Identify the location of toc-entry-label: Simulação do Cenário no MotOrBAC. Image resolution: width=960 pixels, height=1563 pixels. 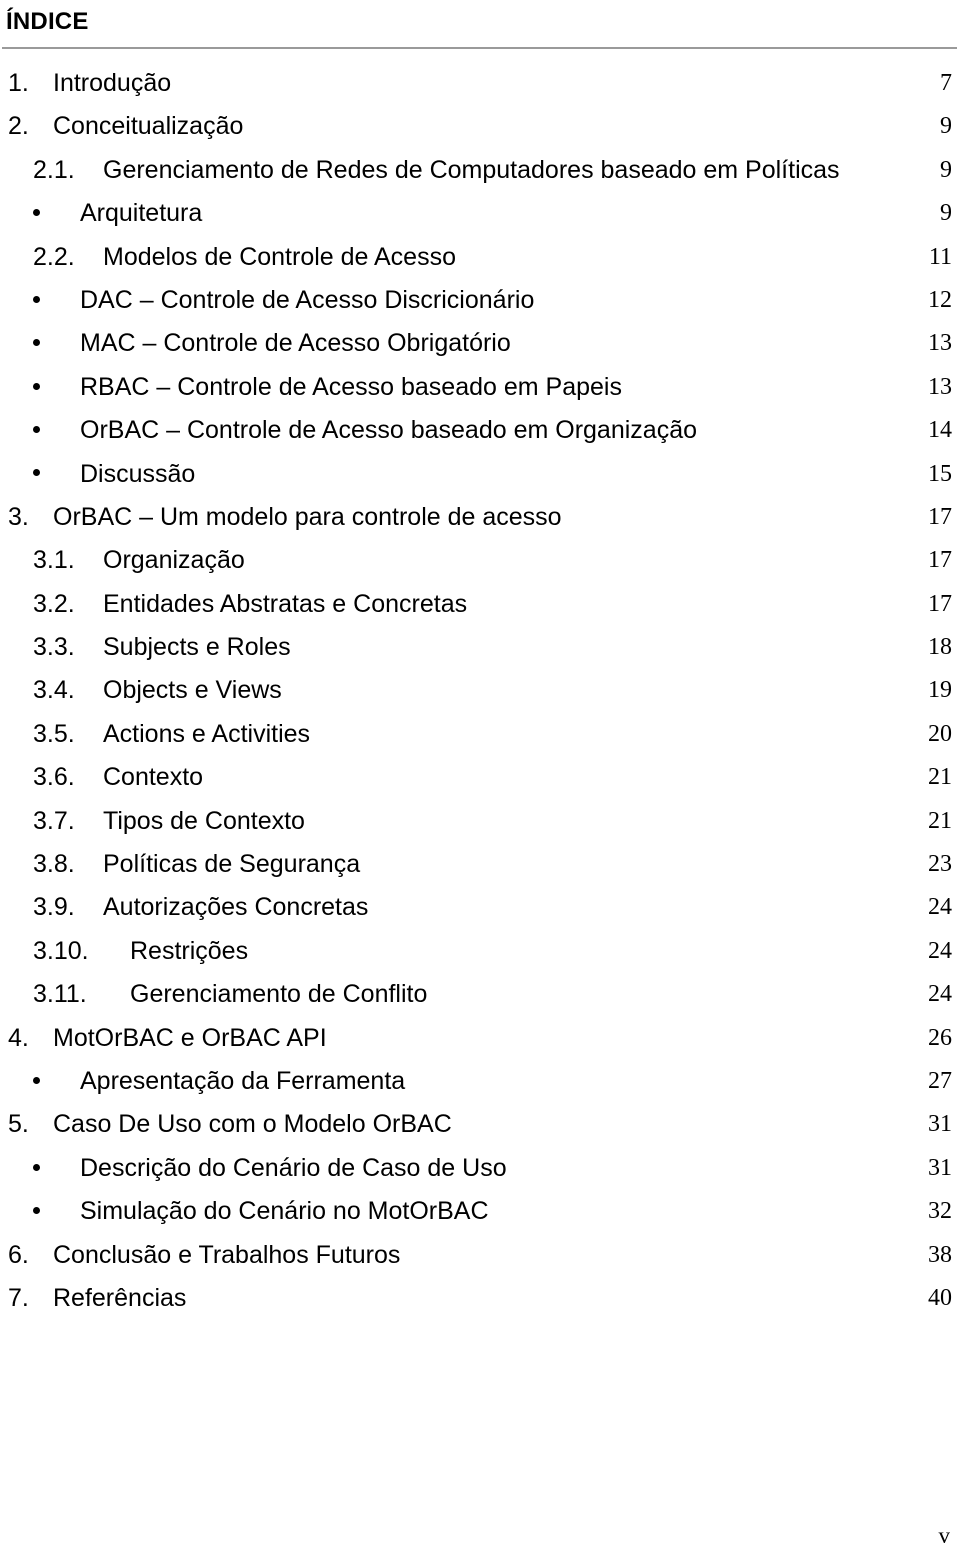
(284, 1211).